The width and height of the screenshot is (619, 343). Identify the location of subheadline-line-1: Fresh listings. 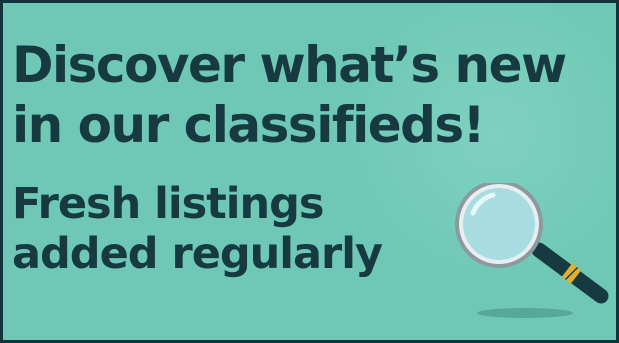
(168, 204).